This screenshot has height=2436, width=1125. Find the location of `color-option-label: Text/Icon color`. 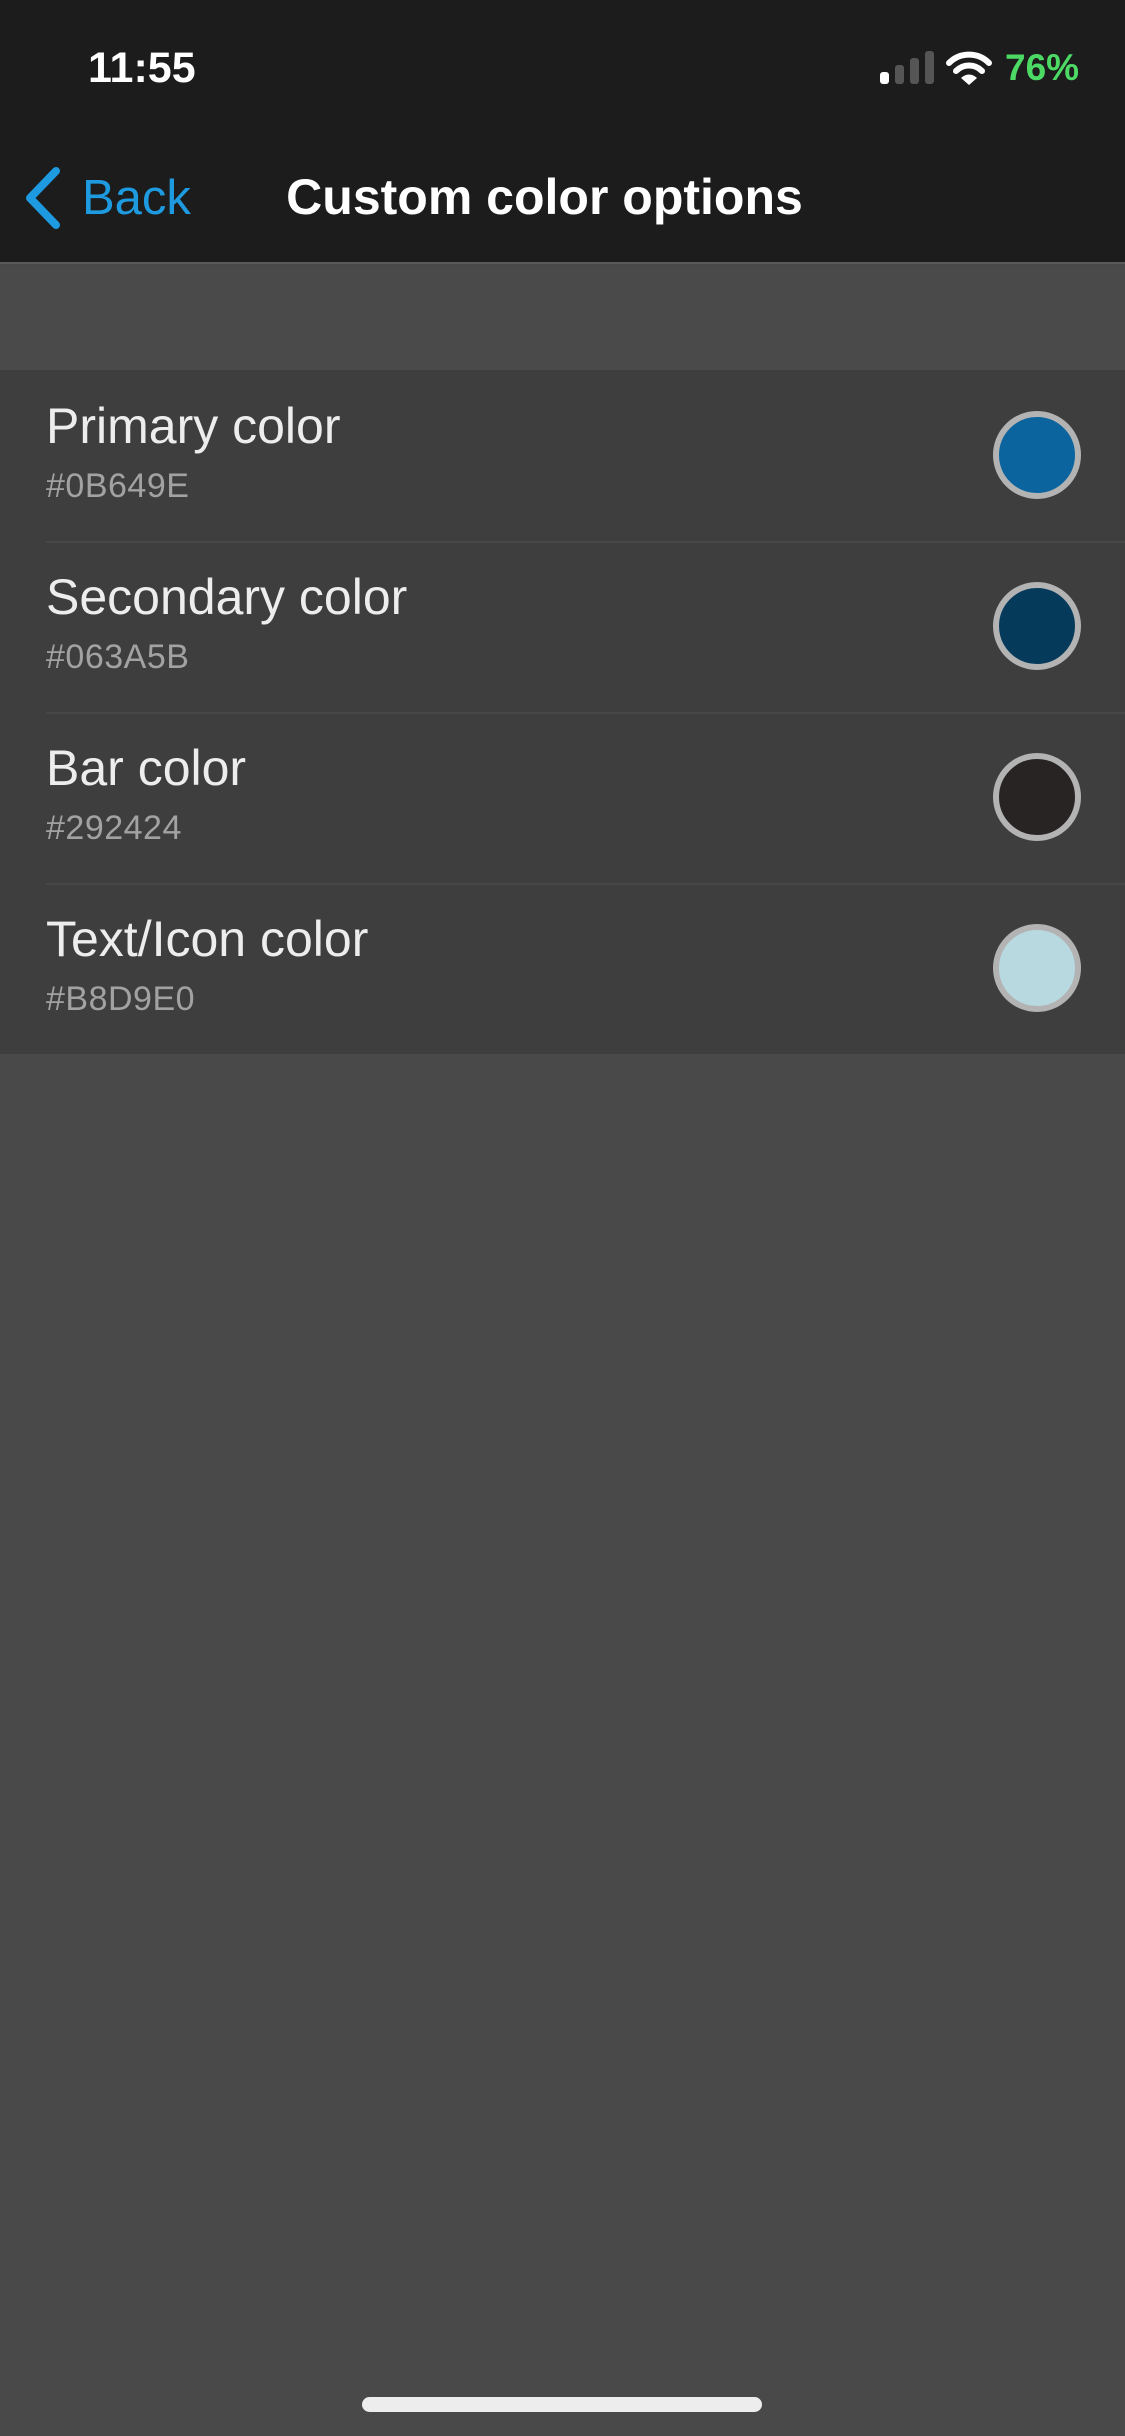

color-option-label: Text/Icon color is located at coordinates (207, 939).